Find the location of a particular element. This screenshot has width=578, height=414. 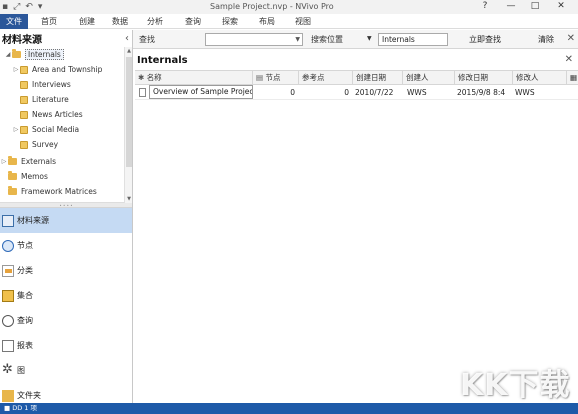

tab-data: 数据 is located at coordinates (120, 21).